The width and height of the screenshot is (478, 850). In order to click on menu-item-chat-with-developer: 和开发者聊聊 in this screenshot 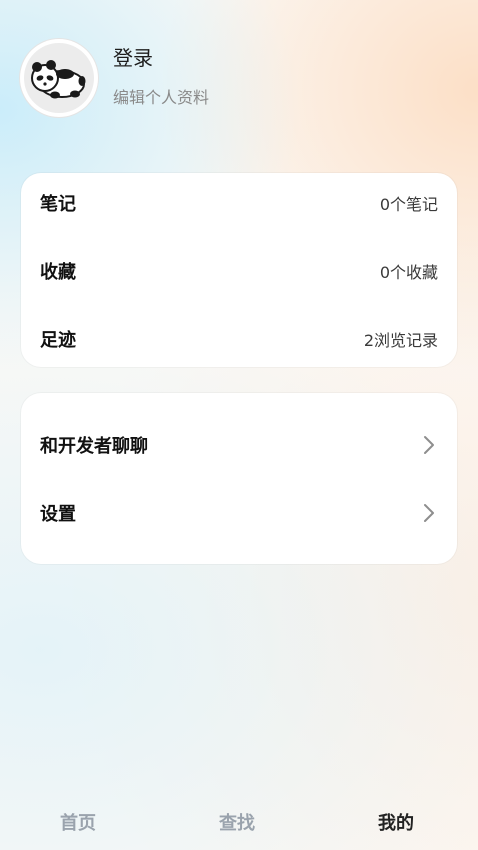, I will do `click(239, 445)`.